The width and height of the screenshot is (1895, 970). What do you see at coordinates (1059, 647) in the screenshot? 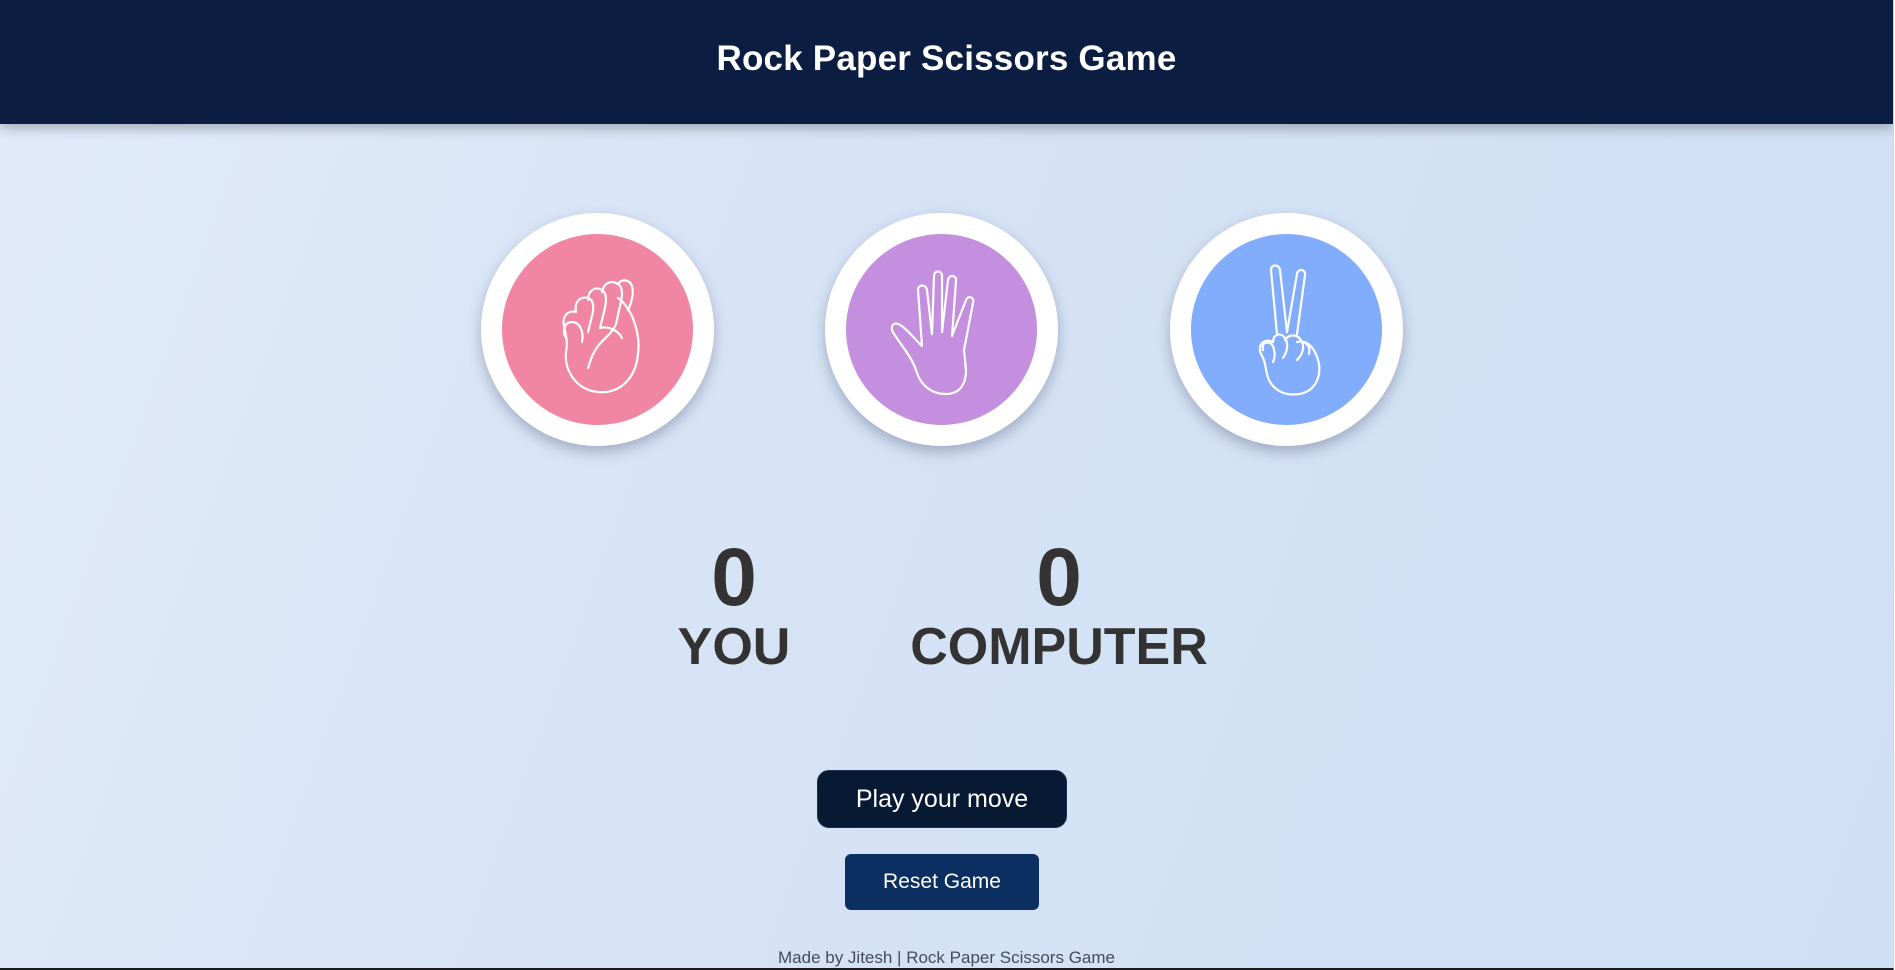
I see `computer-score-label: COMPUTER` at bounding box center [1059, 647].